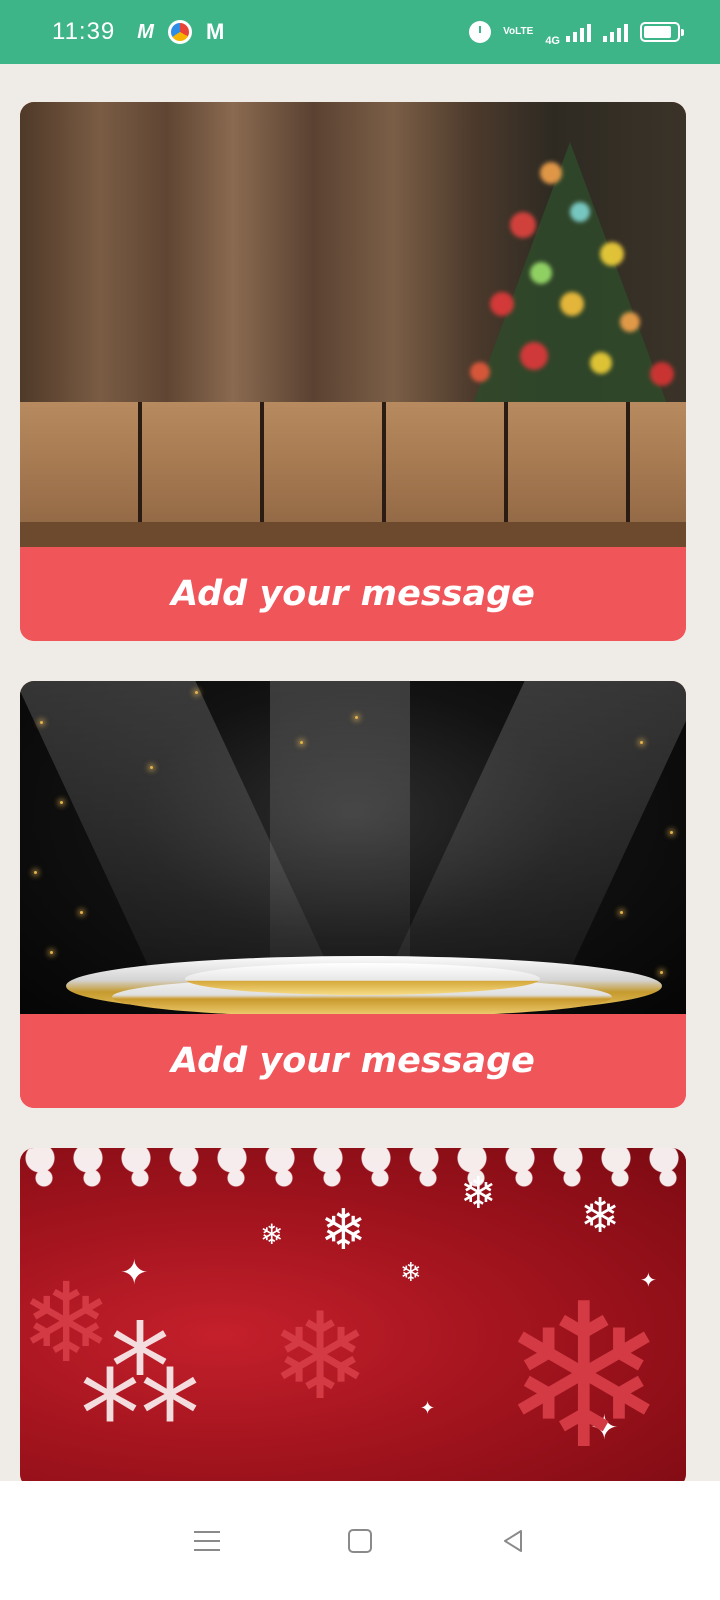 The image size is (720, 1600). Describe the element at coordinates (480, 32) in the screenshot. I see `alarm-icon` at that location.